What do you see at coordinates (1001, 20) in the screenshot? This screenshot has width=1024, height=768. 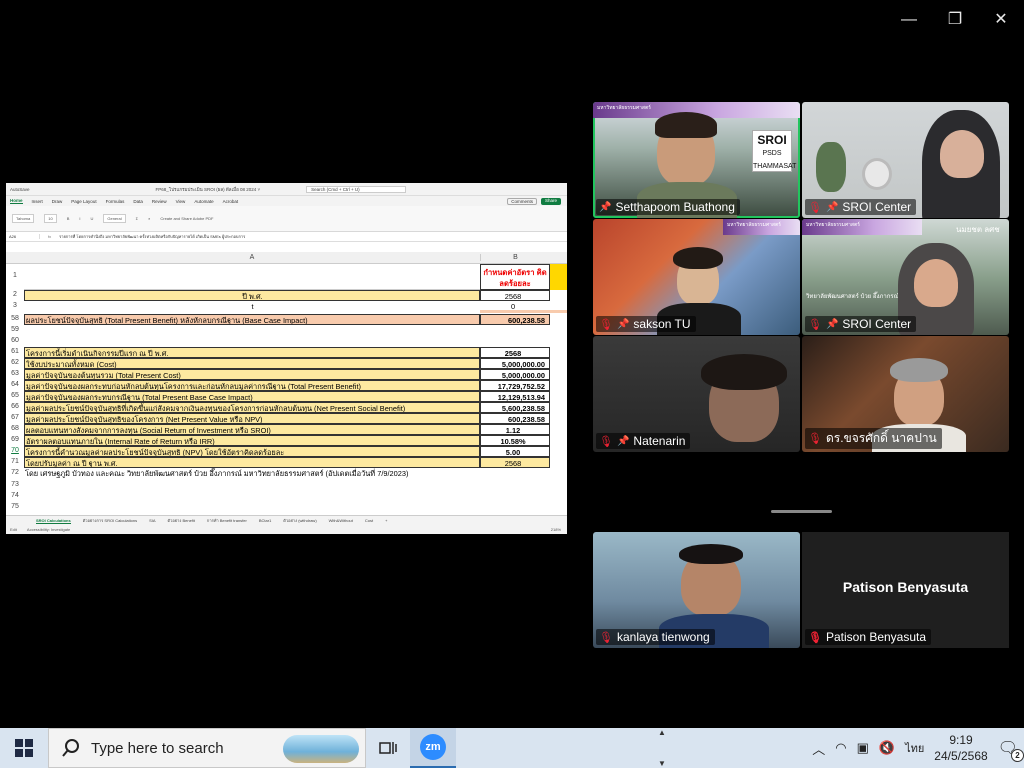 I see `close-button: ✕` at bounding box center [1001, 20].